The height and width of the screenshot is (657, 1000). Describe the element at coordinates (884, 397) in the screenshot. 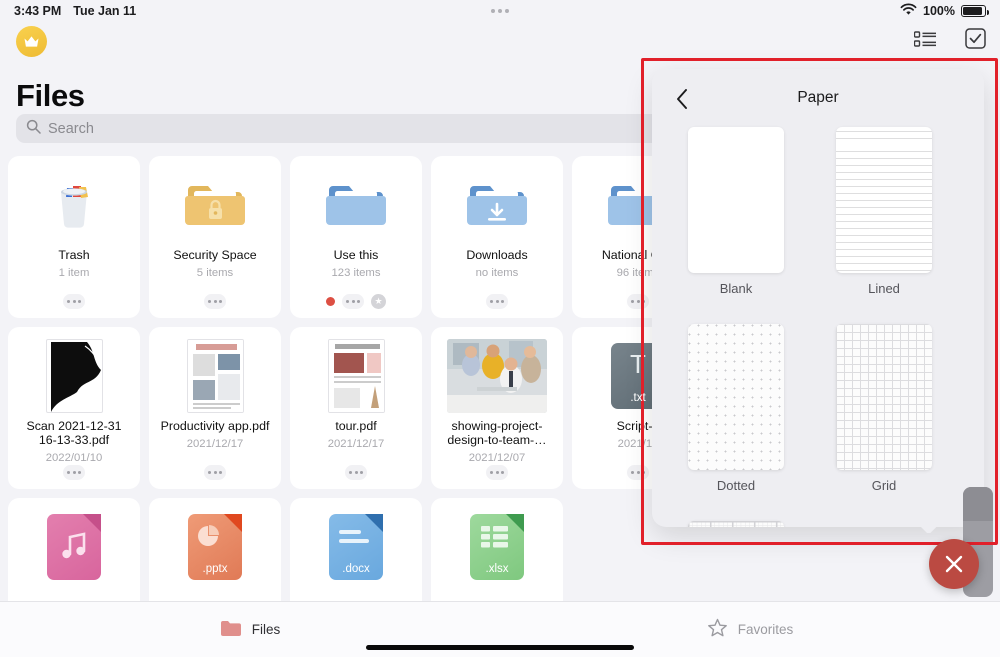

I see `paper-preview-grid` at that location.